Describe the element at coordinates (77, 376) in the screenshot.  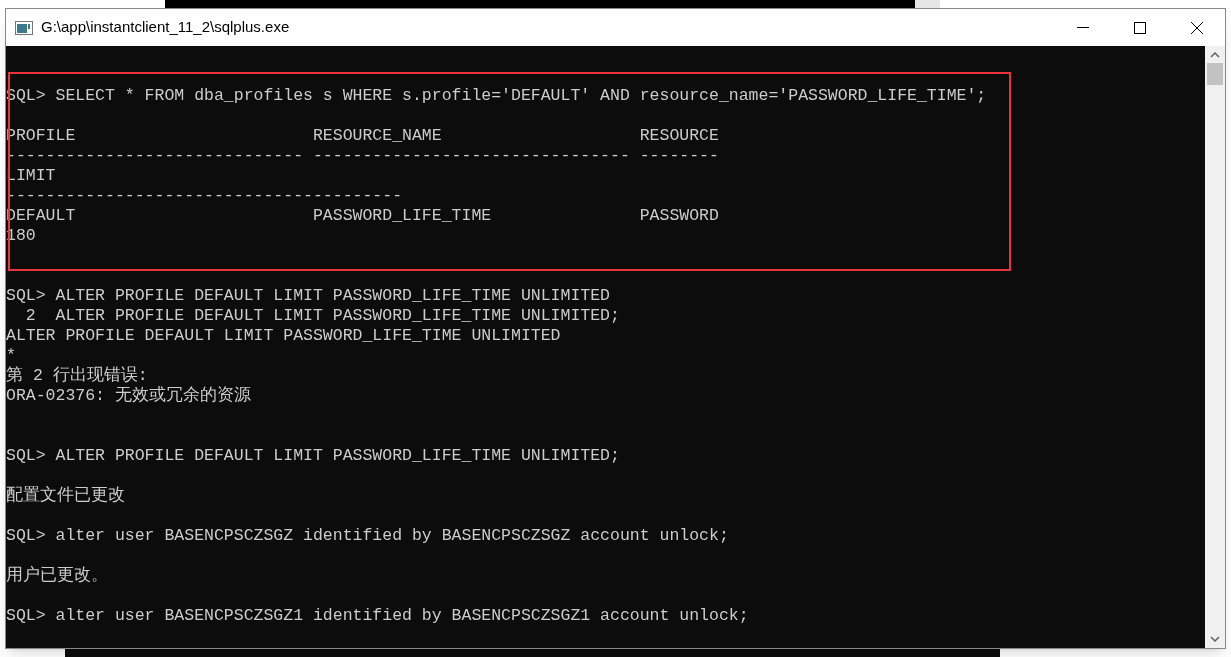
I see `console-line: 第 2 行出现错误:` at that location.